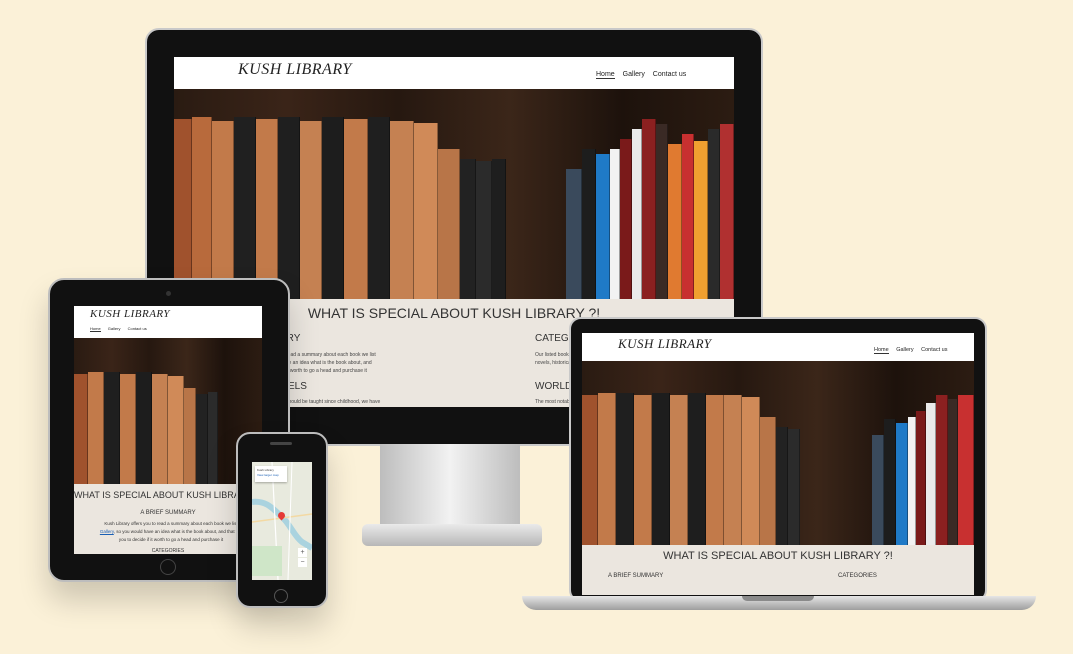 The height and width of the screenshot is (654, 1073). Describe the element at coordinates (857, 576) in the screenshot. I see `laptop-categories-heading: CATEGORIES` at that location.